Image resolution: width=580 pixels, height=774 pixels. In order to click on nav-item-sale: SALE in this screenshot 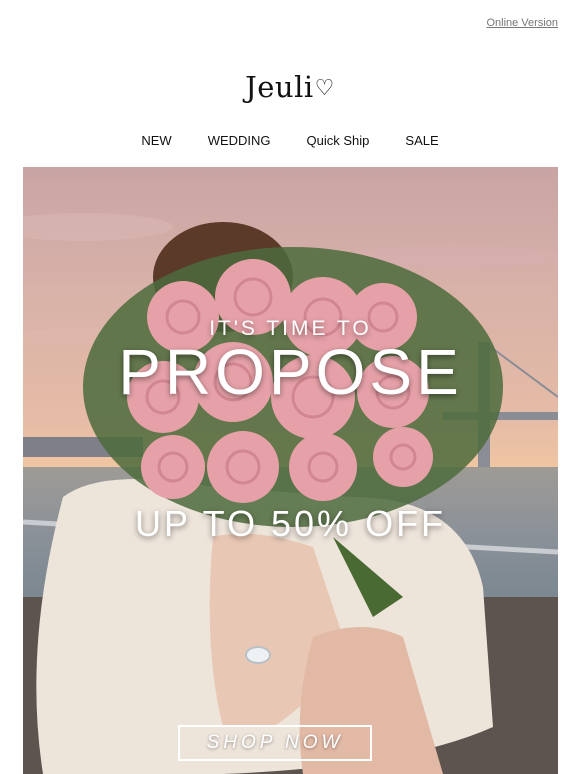, I will do `click(421, 140)`.